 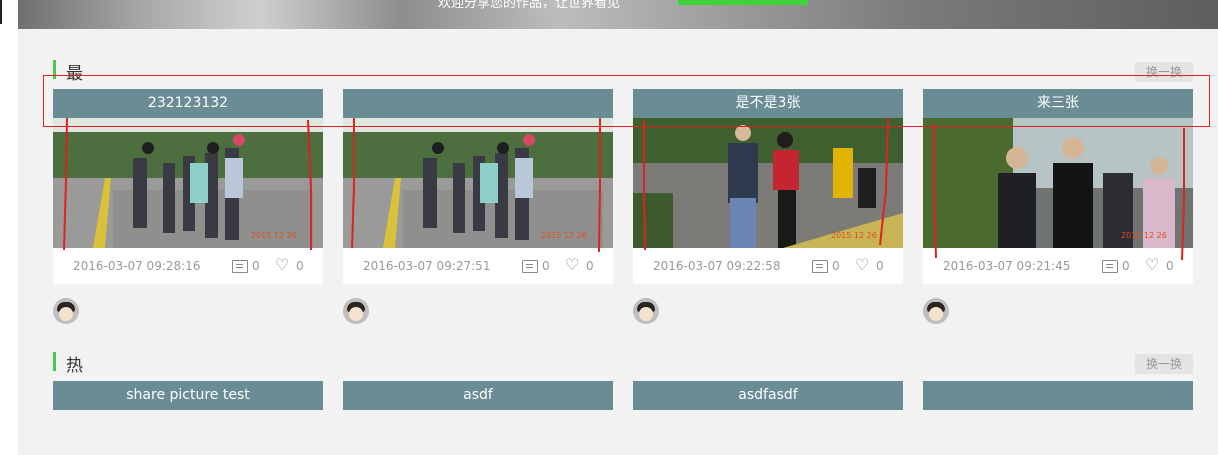 I want to click on card-title: asdfasdf, so click(x=768, y=395).